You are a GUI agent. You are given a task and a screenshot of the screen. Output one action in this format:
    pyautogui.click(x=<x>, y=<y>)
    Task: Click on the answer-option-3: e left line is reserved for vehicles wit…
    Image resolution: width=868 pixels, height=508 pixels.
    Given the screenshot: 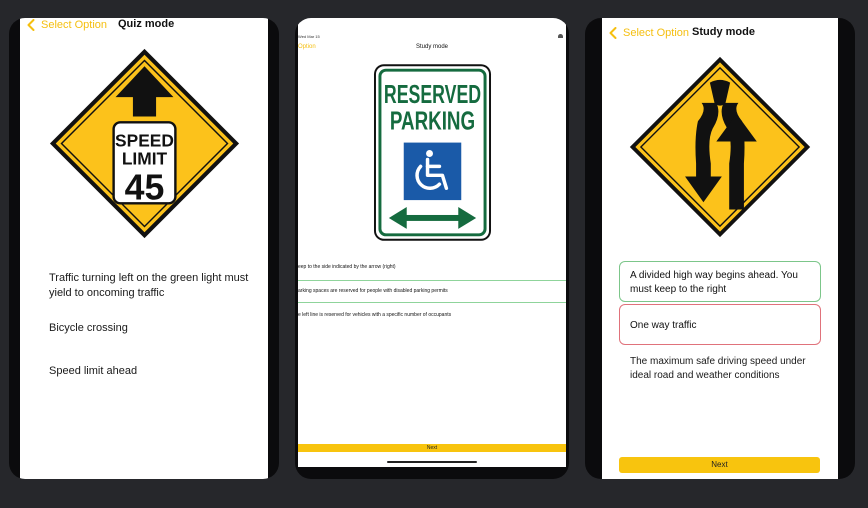 What is the action you would take?
    pyautogui.click(x=432, y=315)
    